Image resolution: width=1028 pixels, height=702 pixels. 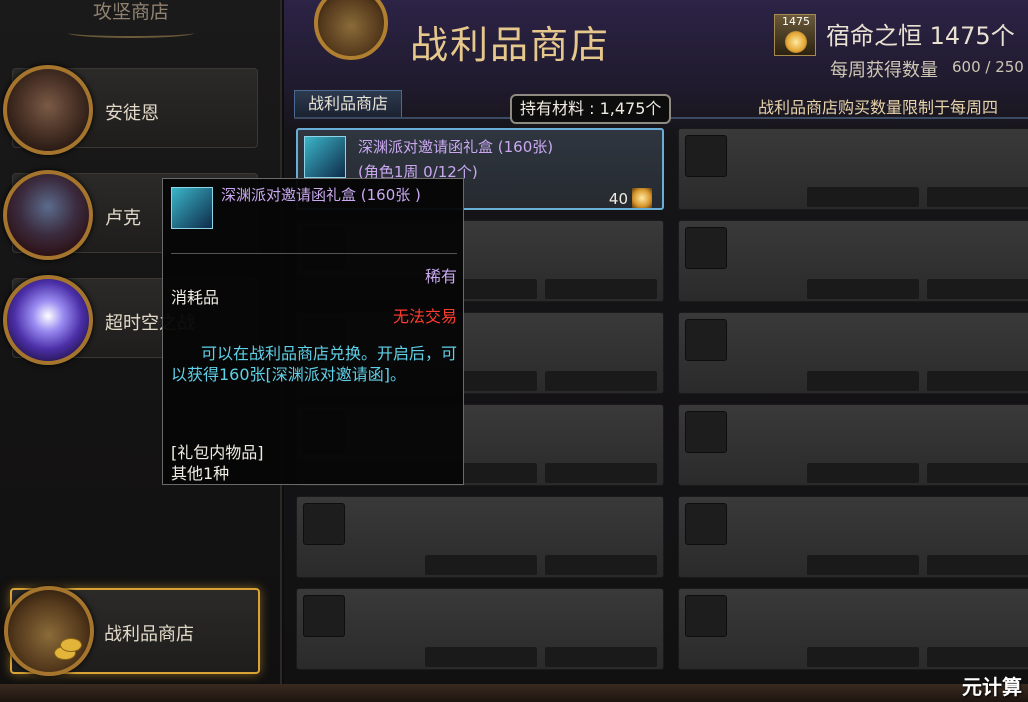 I want to click on price-currency-icon, so click(x=642, y=198).